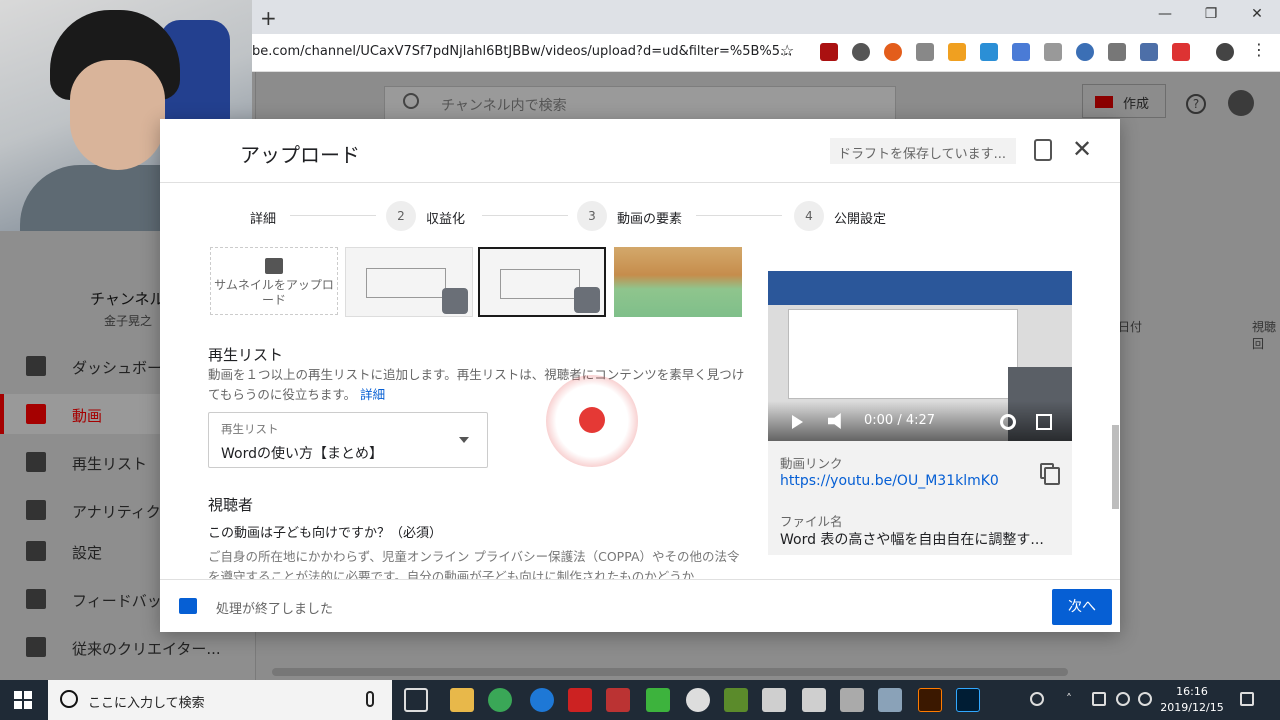  Describe the element at coordinates (416, 700) in the screenshot. I see `task-view-icon` at that location.